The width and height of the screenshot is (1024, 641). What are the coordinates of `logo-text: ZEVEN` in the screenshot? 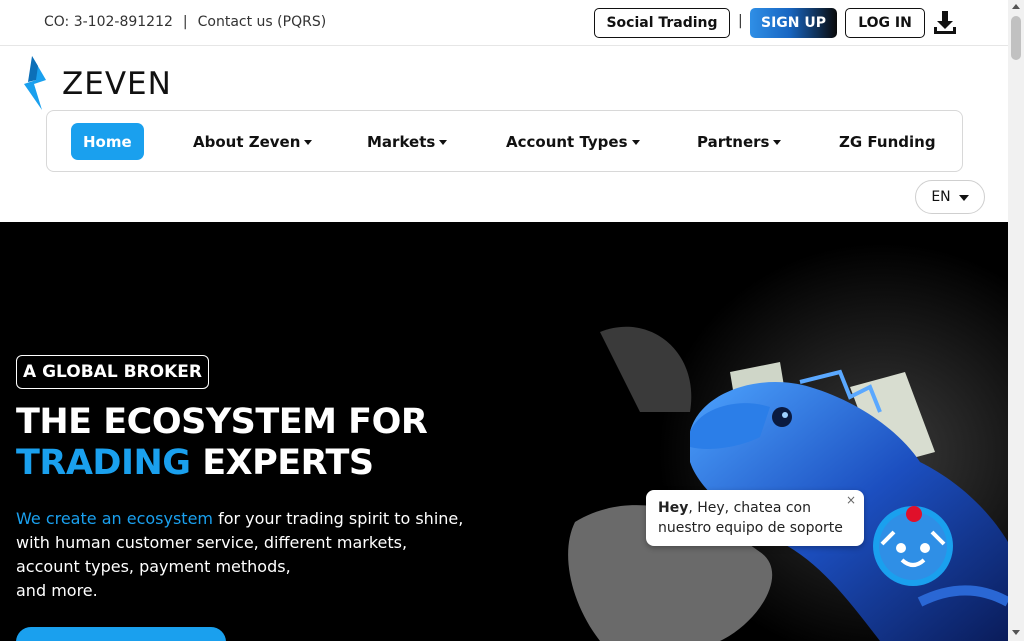 It's located at (117, 84).